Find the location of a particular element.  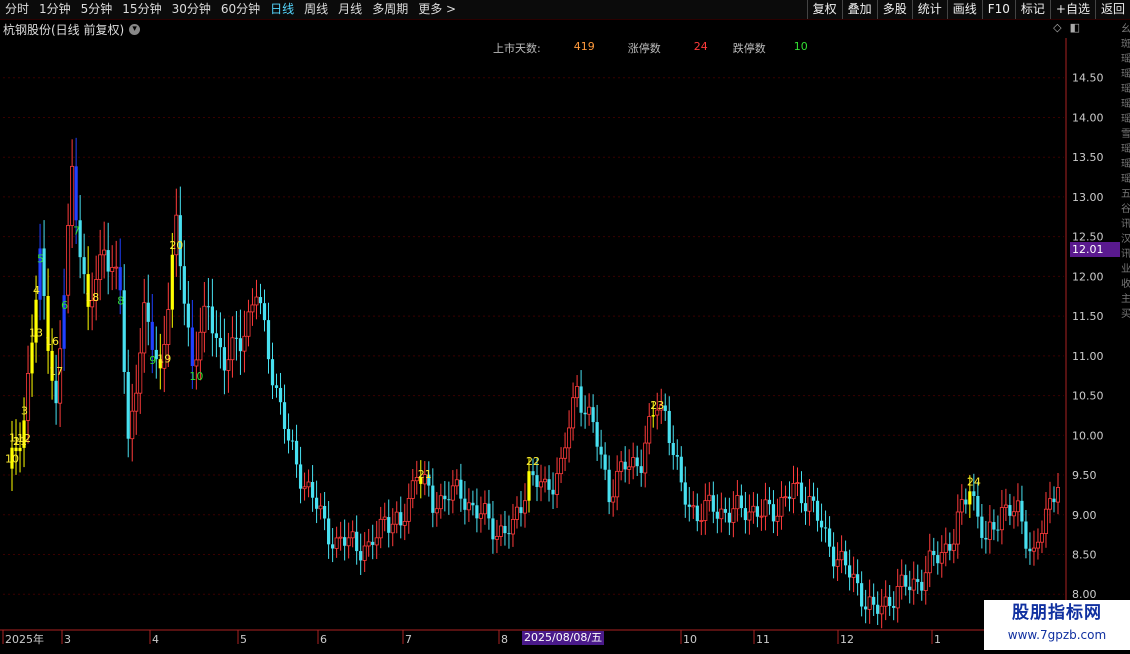

signal-label: 10 is located at coordinates (196, 376).